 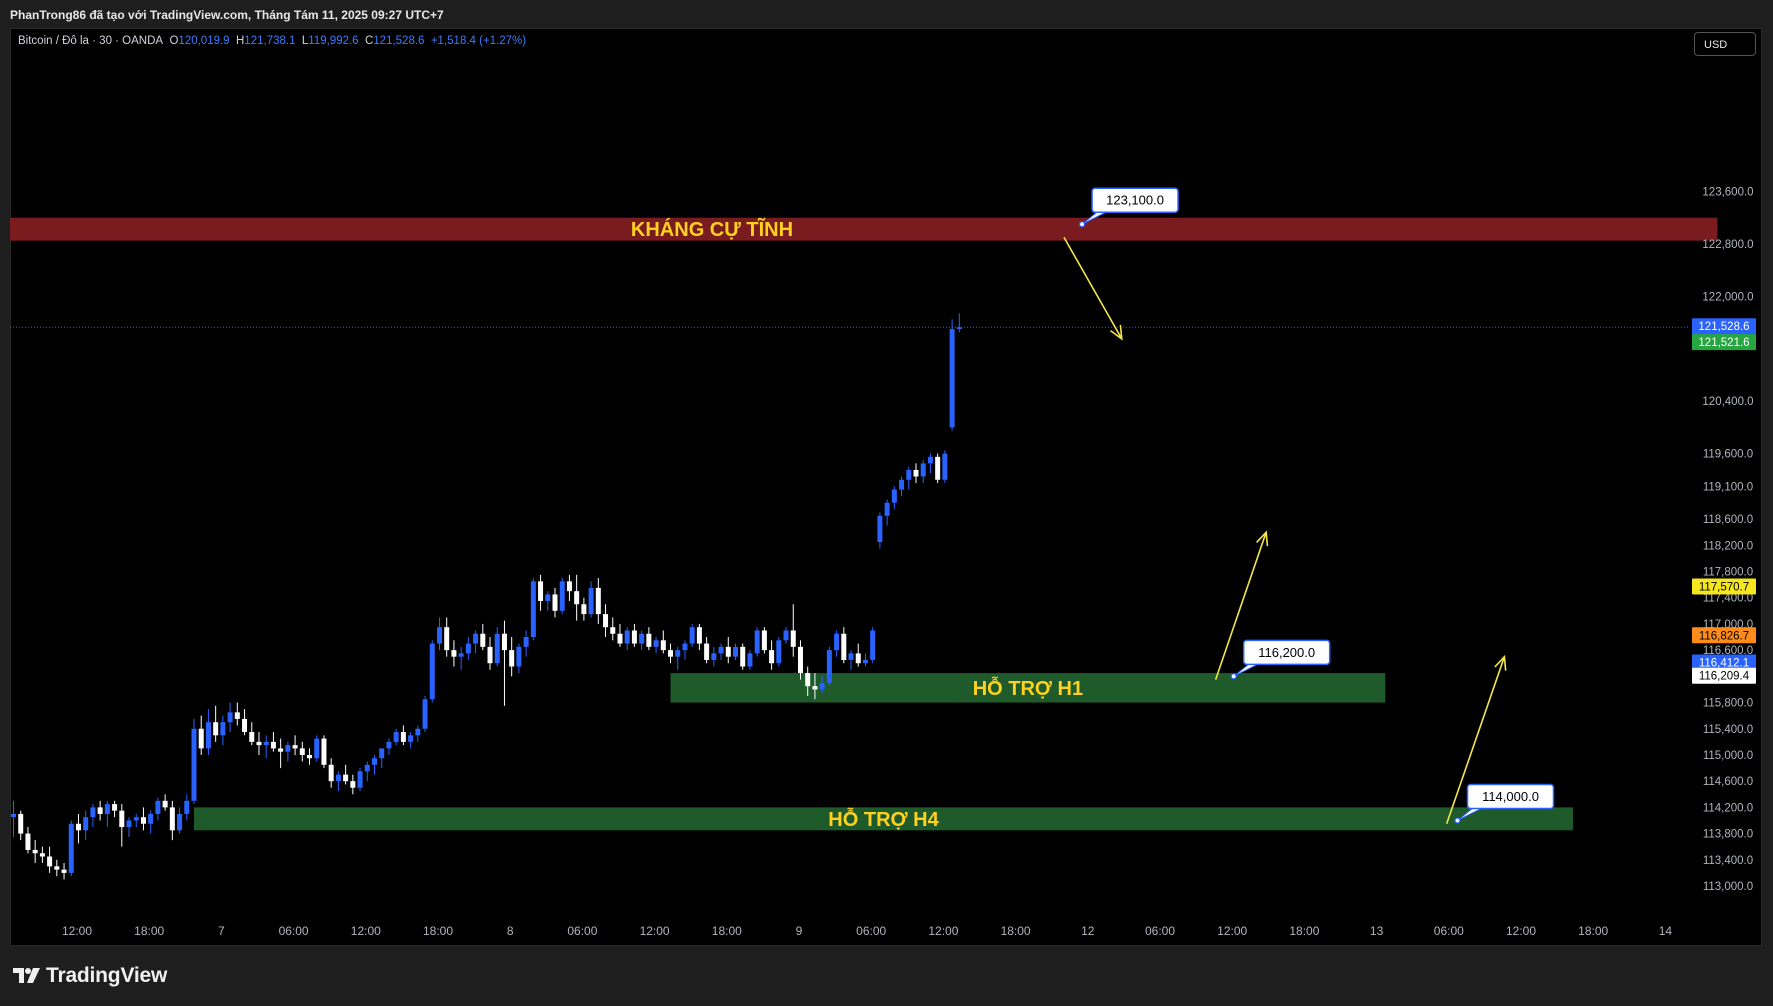 I want to click on price-label-text: 117,570.7, so click(x=1724, y=588).